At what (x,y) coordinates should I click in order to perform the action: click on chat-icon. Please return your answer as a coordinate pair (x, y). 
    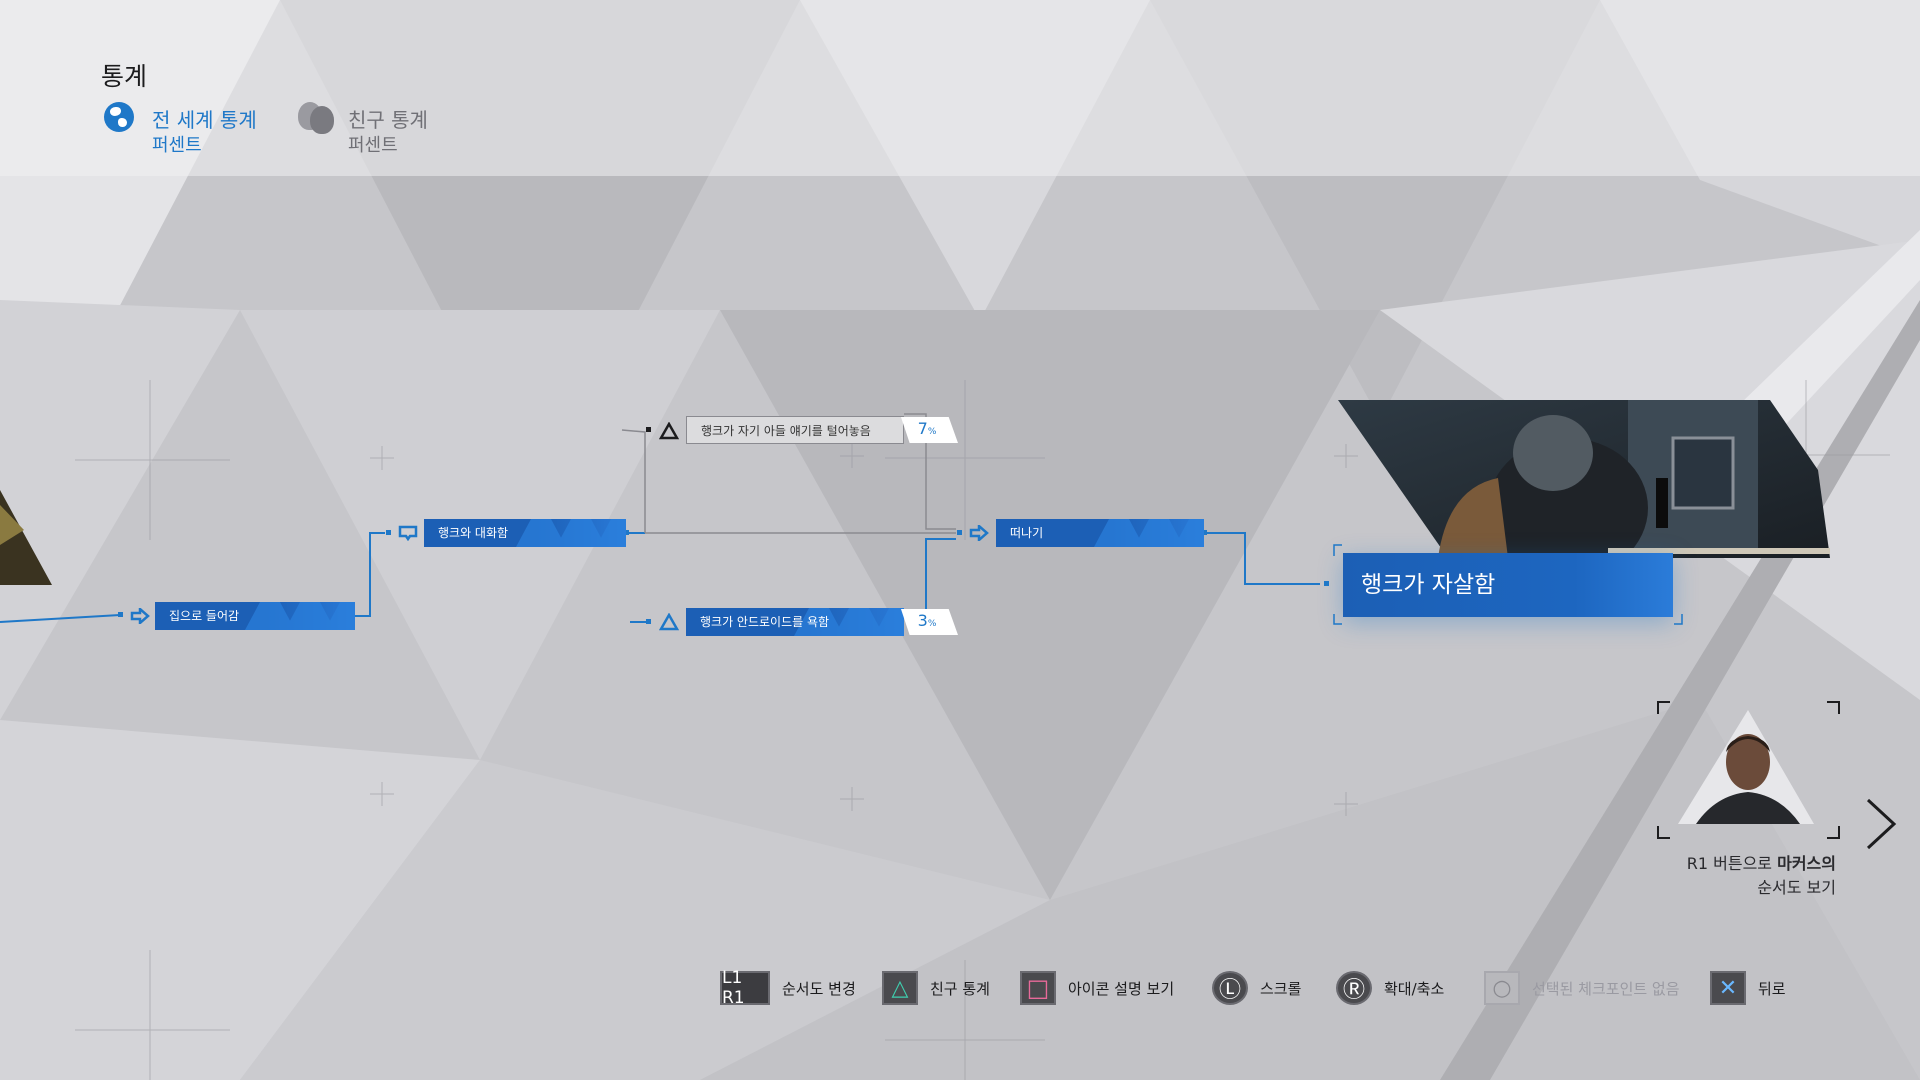
    Looking at the image, I should click on (408, 533).